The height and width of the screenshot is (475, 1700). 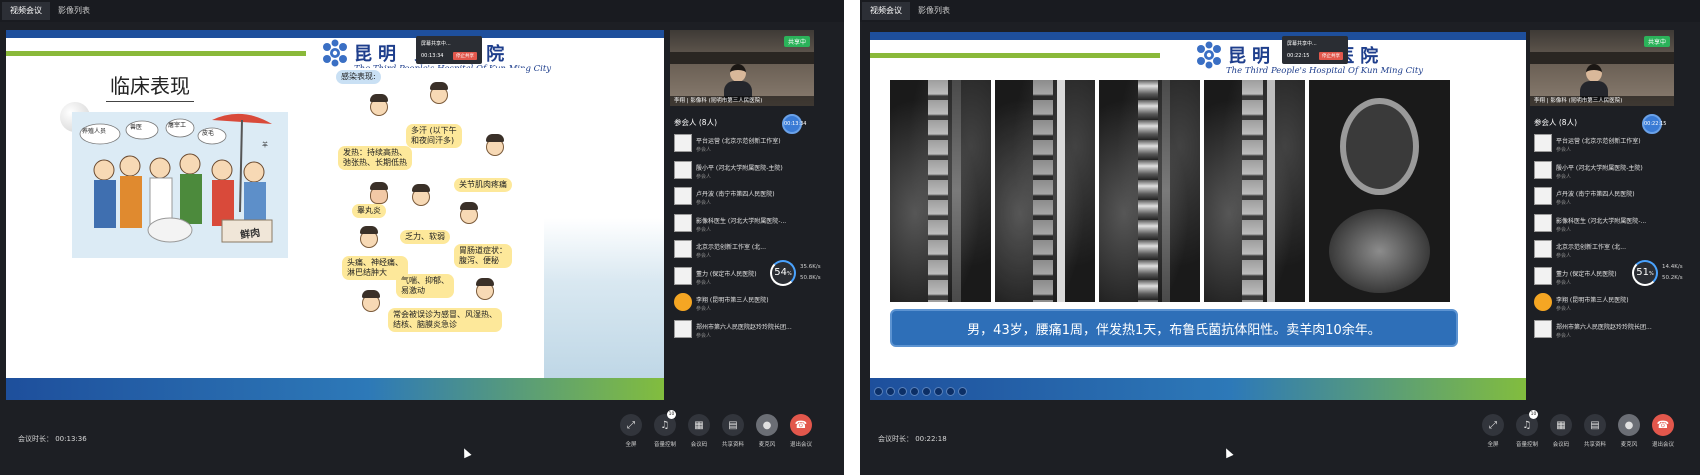 I want to click on slide-accent-bar, so click(x=1015, y=55).